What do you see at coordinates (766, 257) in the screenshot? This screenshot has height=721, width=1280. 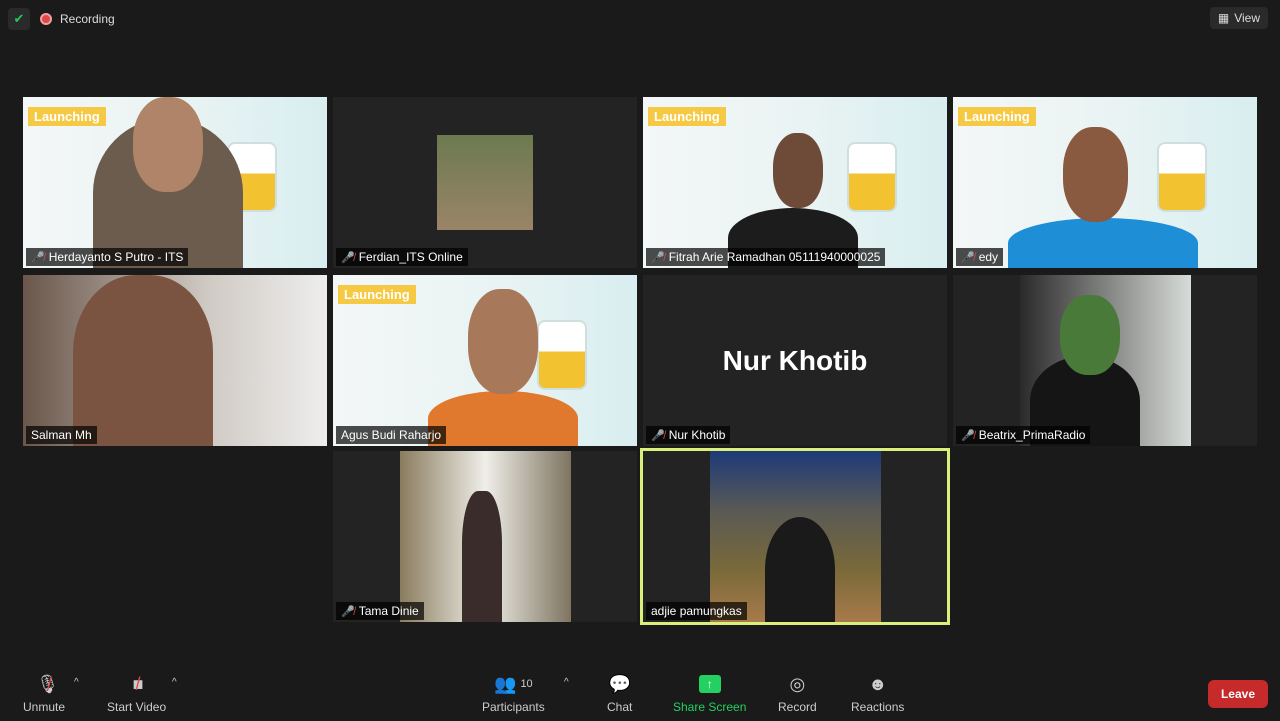 I see `participant-name: 🎤̸ Fitrah Arie Ramadhan 05111940000025` at bounding box center [766, 257].